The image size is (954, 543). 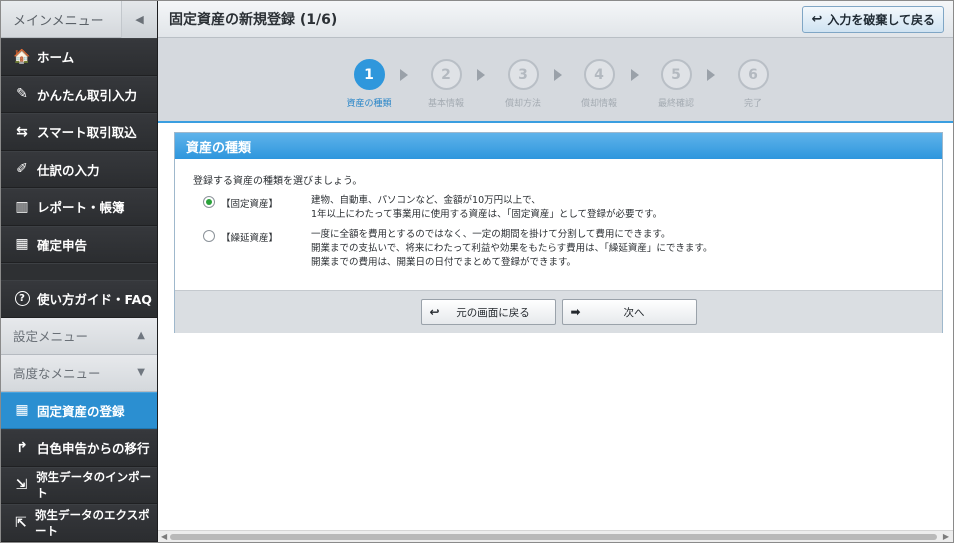 I want to click on option-label: 【固定資産】, so click(x=250, y=204).